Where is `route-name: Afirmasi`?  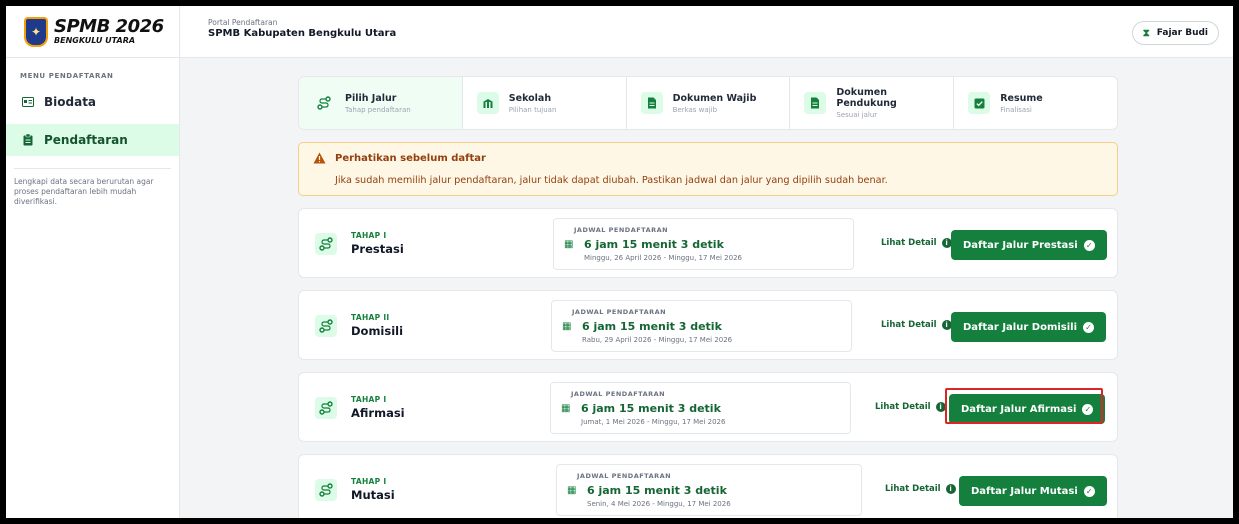 route-name: Afirmasi is located at coordinates (378, 413).